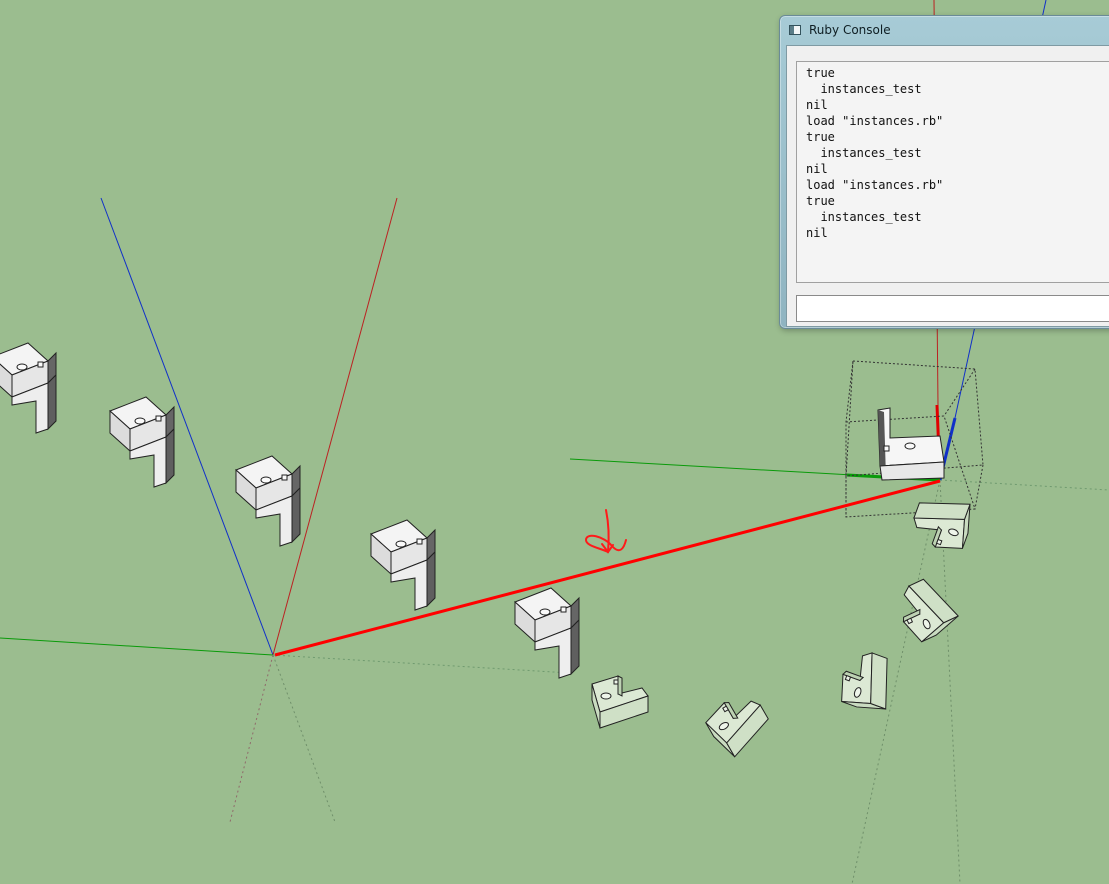 The height and width of the screenshot is (884, 1109). I want to click on red-reference-line, so click(607, 568).